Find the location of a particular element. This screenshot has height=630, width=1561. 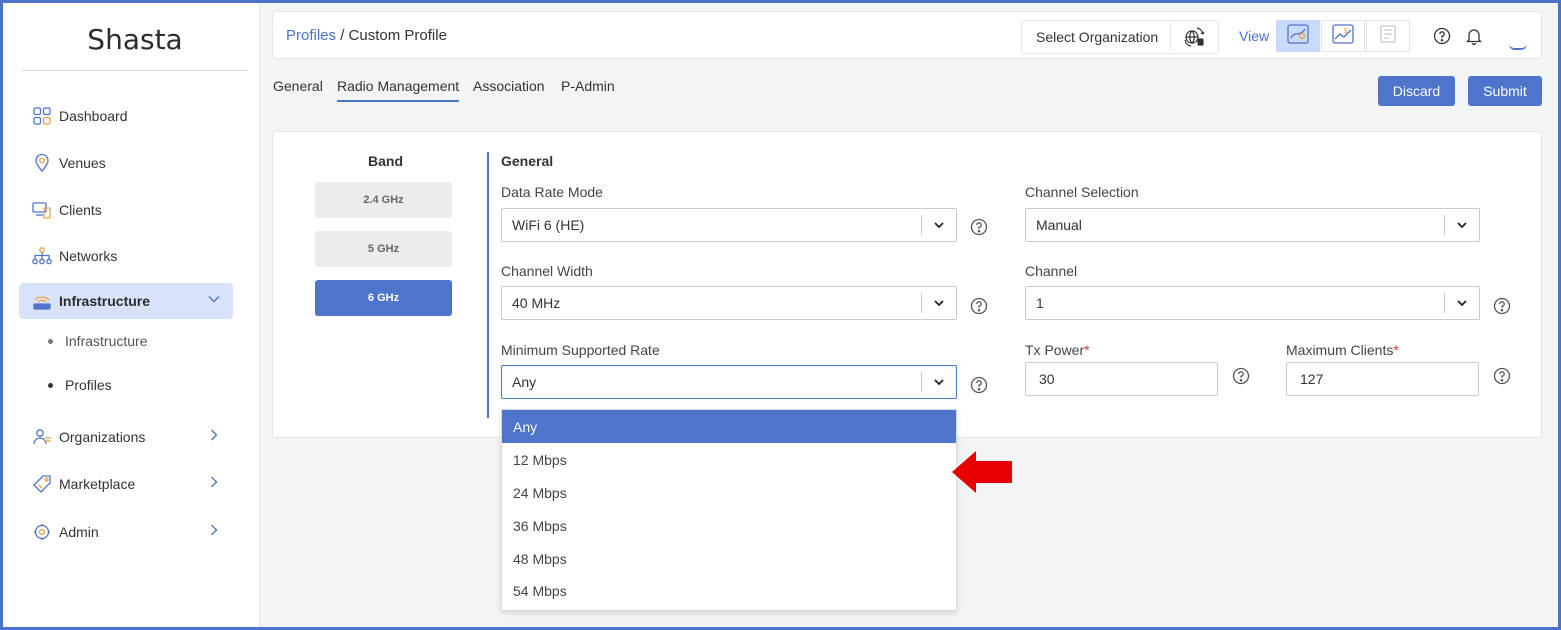

sidebar-item-label: Infrastructure is located at coordinates (105, 301).